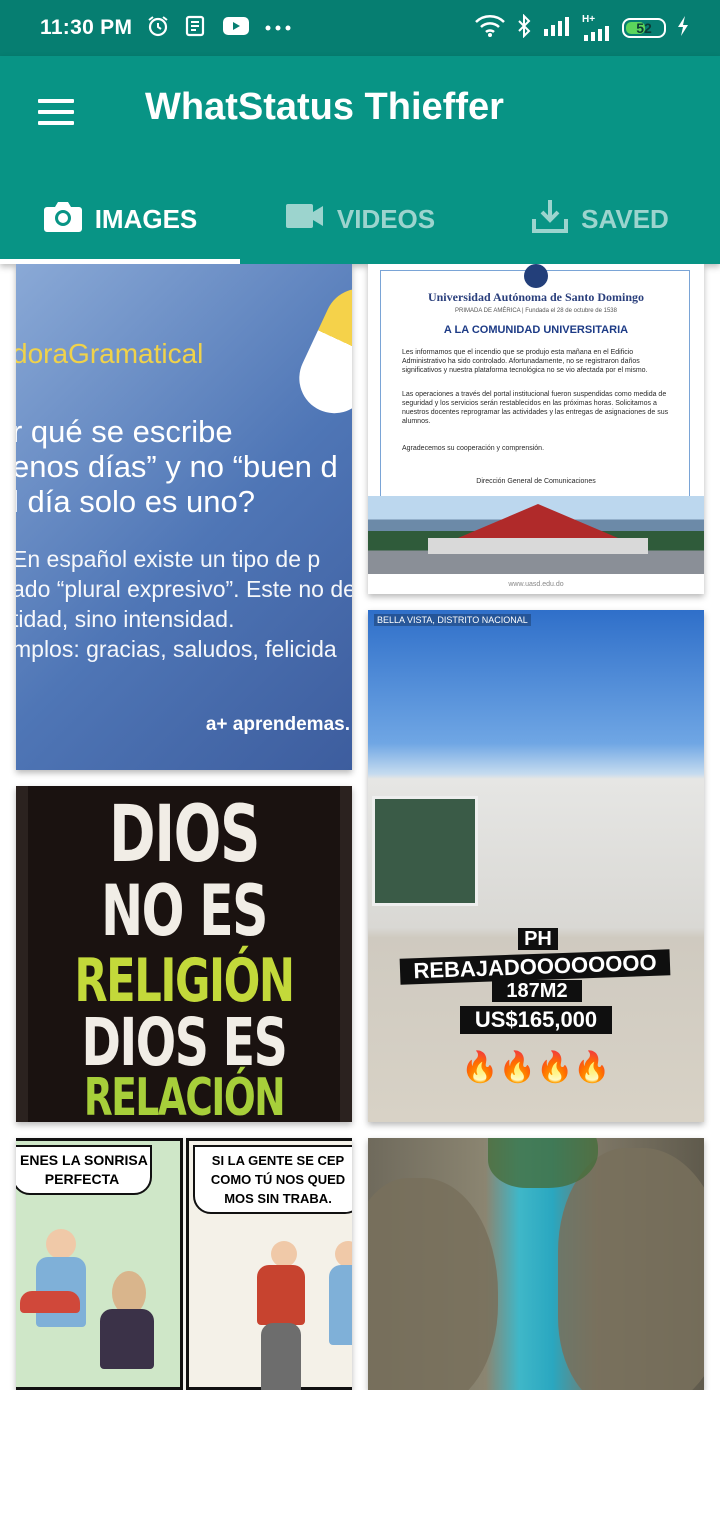 Image resolution: width=720 pixels, height=1520 pixels. I want to click on status-bar: 11:30 PM H+ 52, so click(360, 28).